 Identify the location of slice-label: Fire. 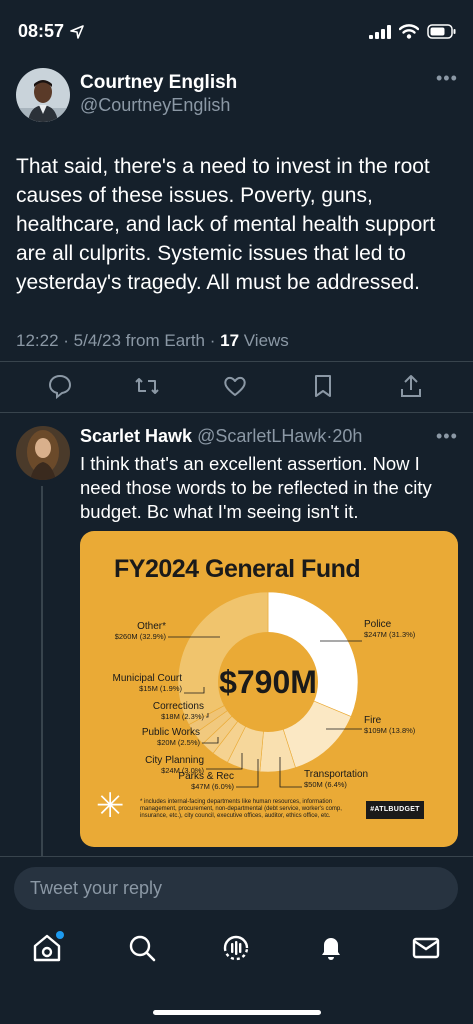
(373, 720).